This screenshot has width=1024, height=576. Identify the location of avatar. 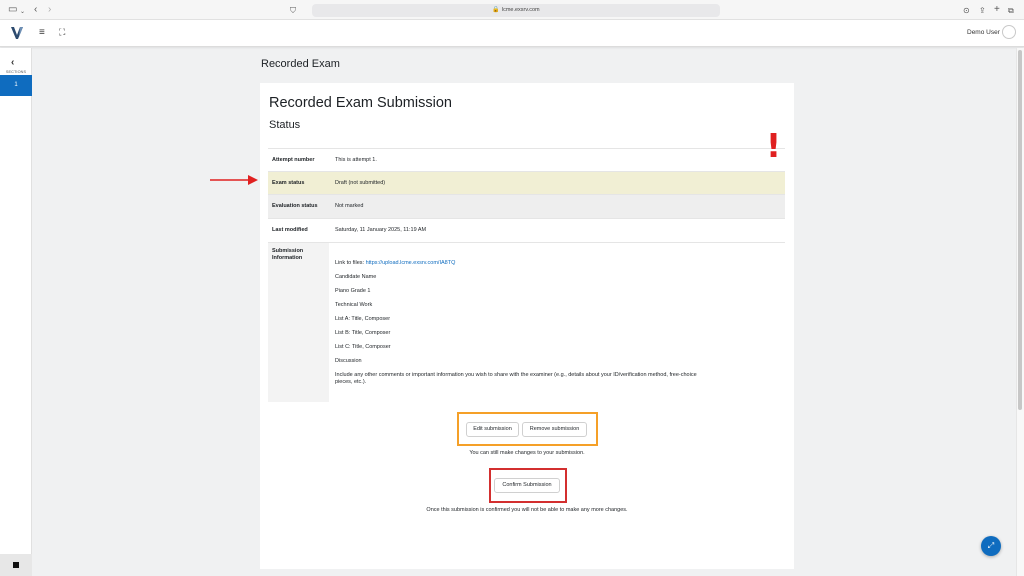
(1009, 32).